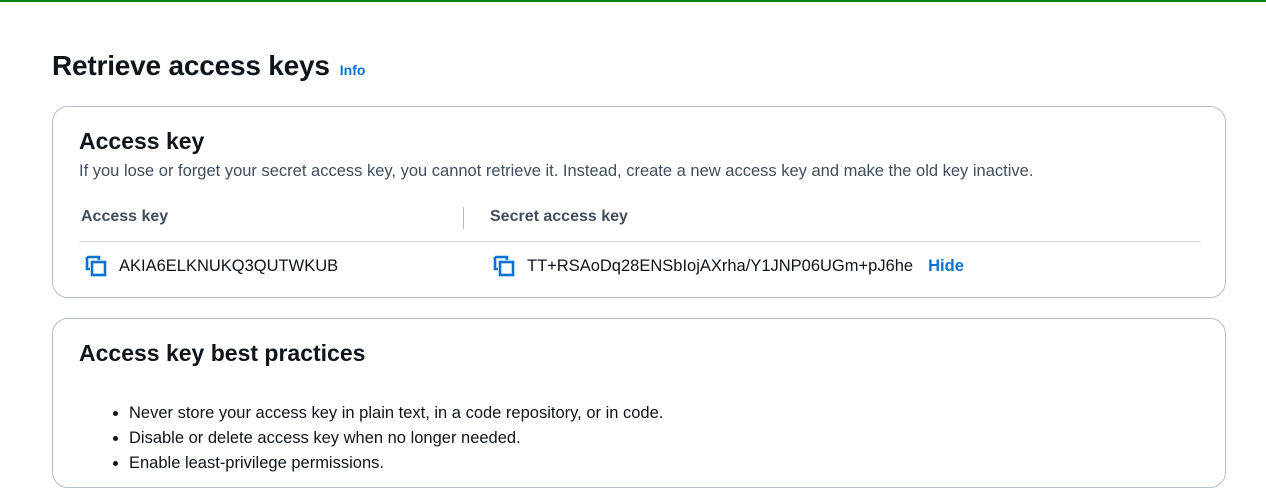 The width and height of the screenshot is (1266, 488). I want to click on access-key-cell: AKIA6ELKNUKQ3QUTWKUB, so click(211, 266).